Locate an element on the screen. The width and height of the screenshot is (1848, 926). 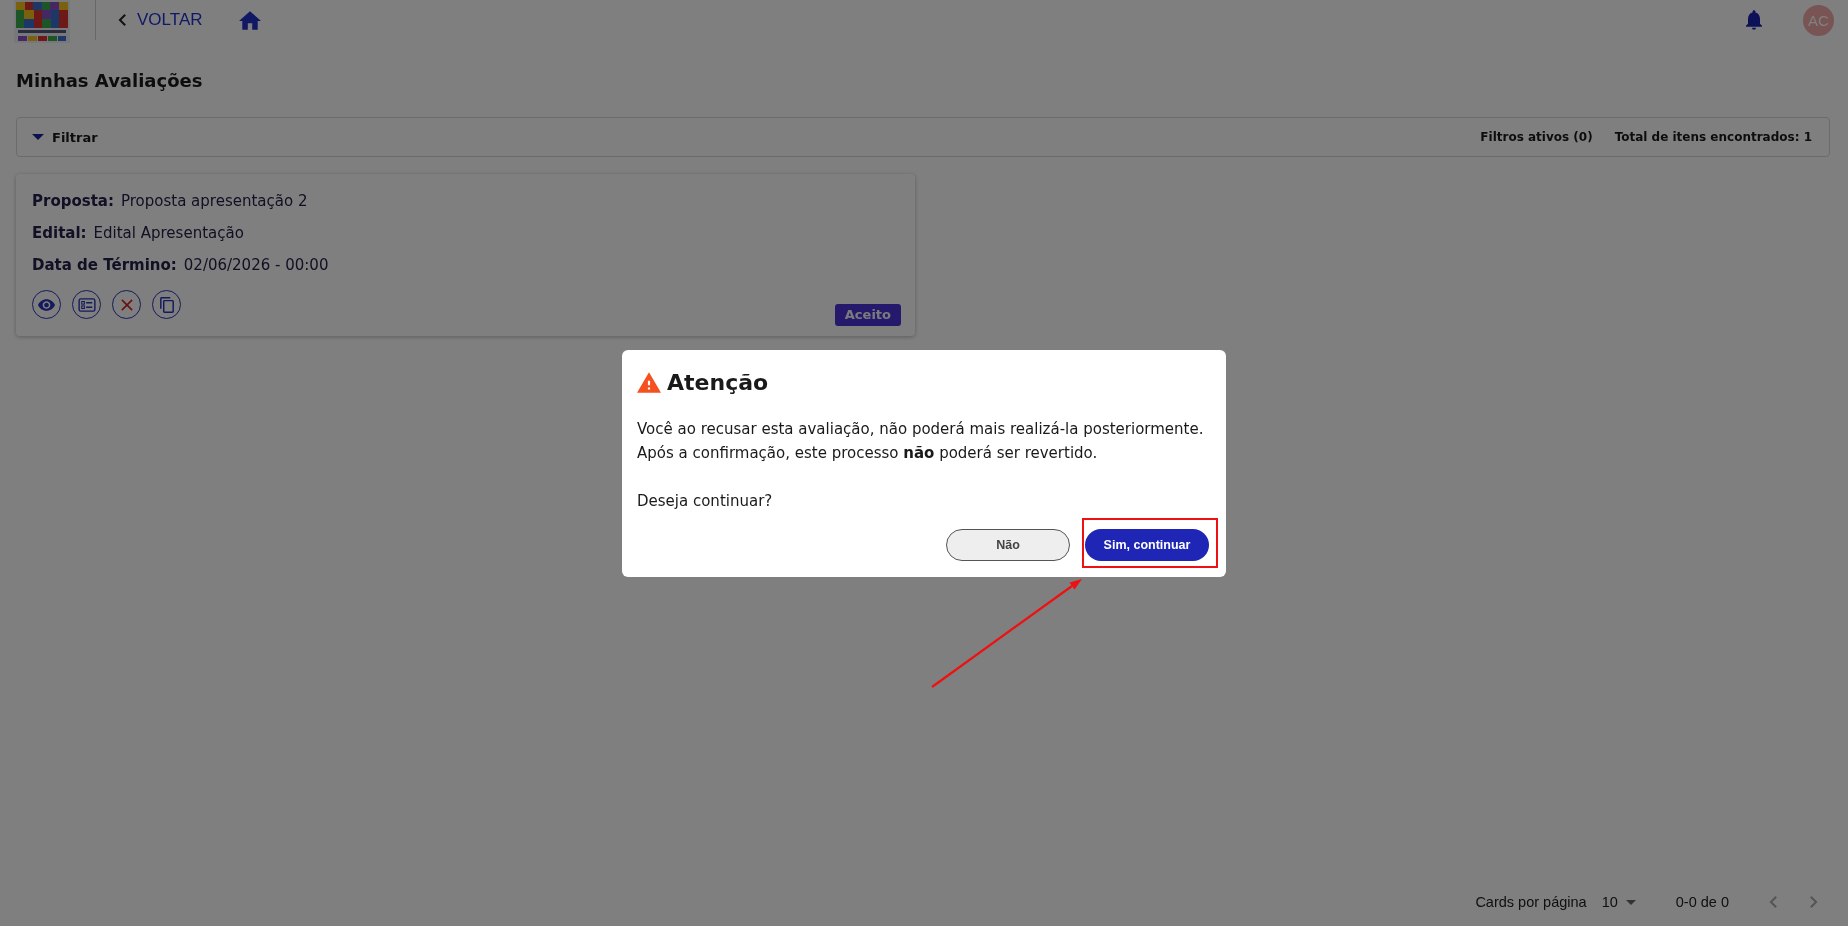
field-value: Proposta apresentação 2 is located at coordinates (214, 201).